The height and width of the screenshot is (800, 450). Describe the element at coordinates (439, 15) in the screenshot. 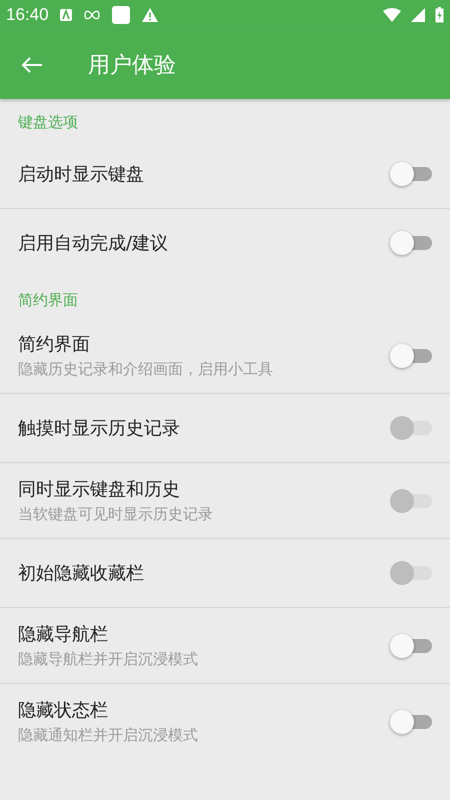

I see `battery-icon` at that location.